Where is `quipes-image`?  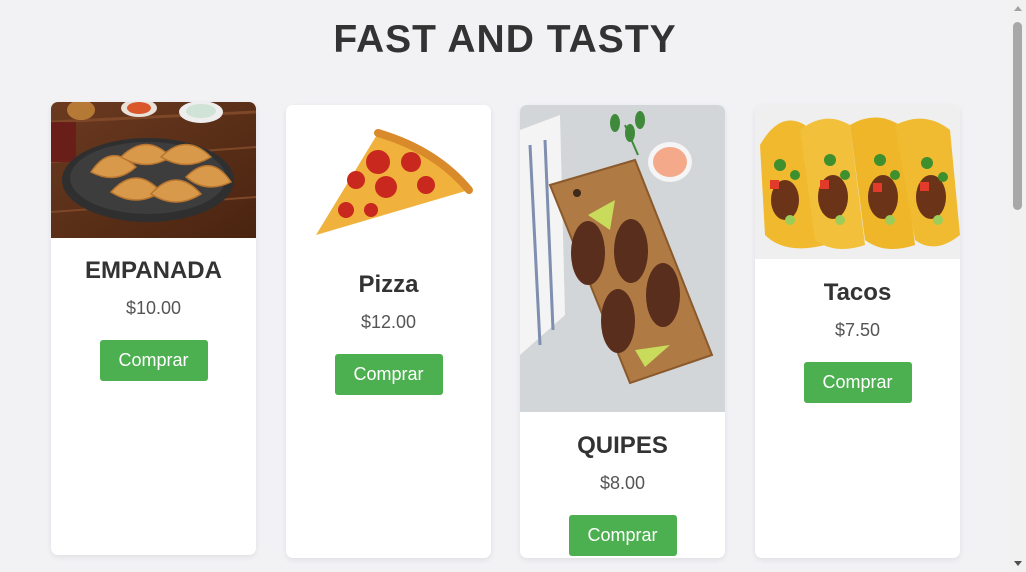
quipes-image is located at coordinates (622, 258).